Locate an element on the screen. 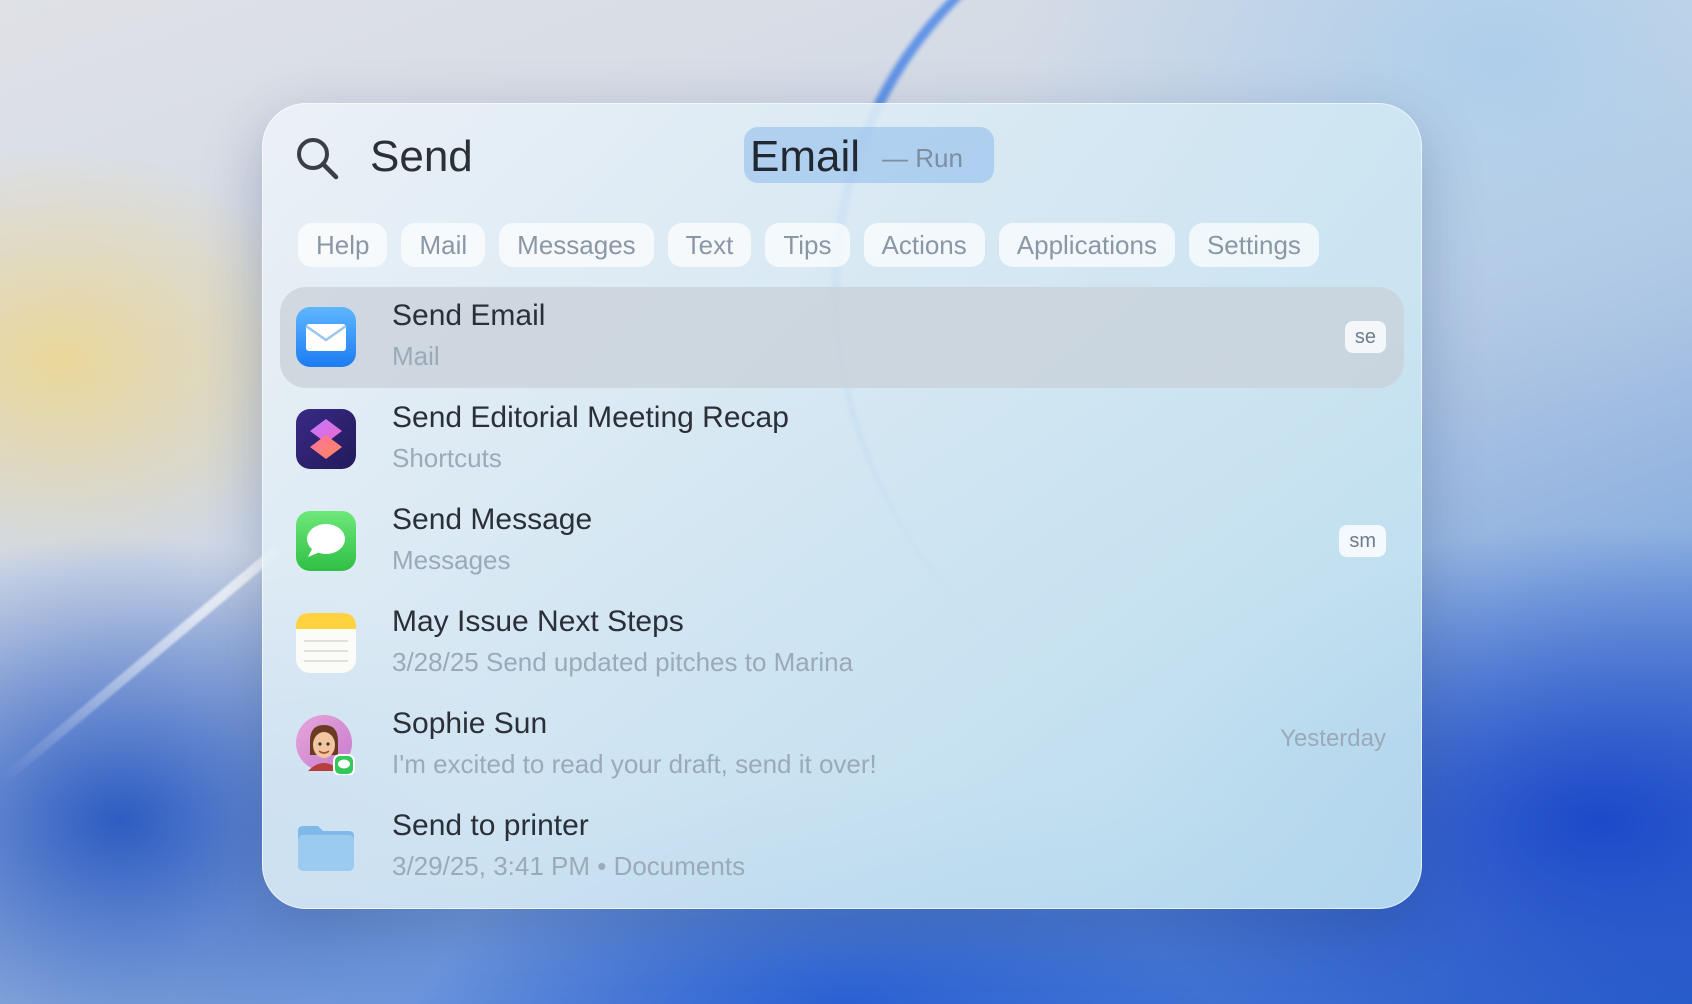 This screenshot has height=1004, width=1692. result-title: Send Message is located at coordinates (492, 519).